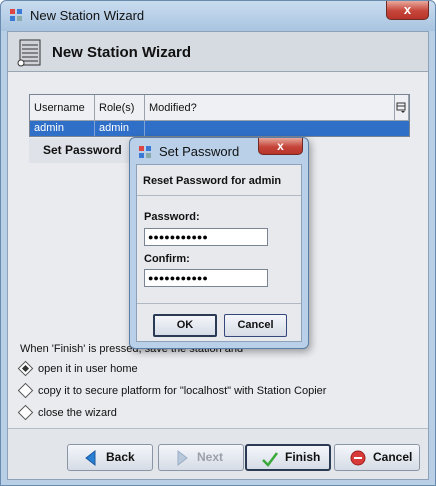  What do you see at coordinates (84, 150) in the screenshot?
I see `set-password-button: Set Password` at bounding box center [84, 150].